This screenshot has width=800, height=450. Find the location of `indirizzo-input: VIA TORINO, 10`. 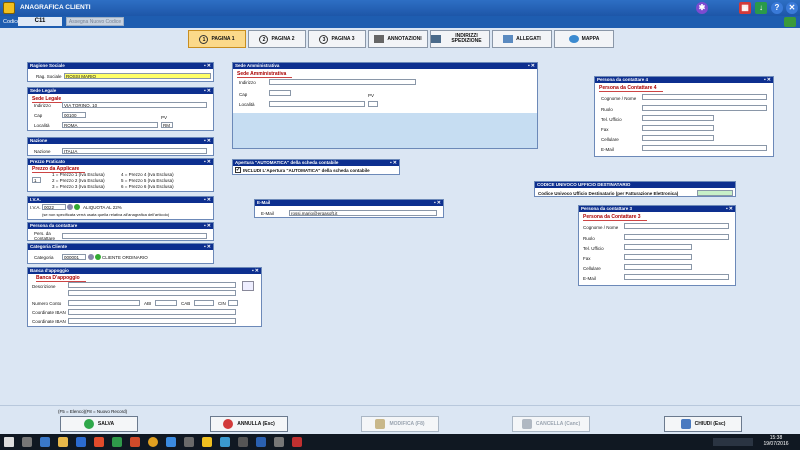

indirizzo-input: VIA TORINO, 10 is located at coordinates (134, 105).